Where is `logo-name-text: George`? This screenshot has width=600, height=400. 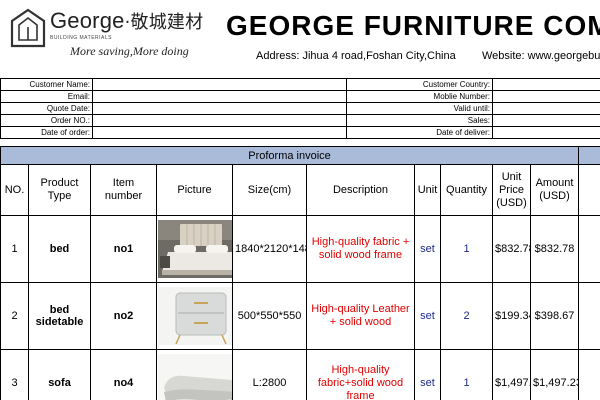
logo-name-text: George is located at coordinates (87, 20).